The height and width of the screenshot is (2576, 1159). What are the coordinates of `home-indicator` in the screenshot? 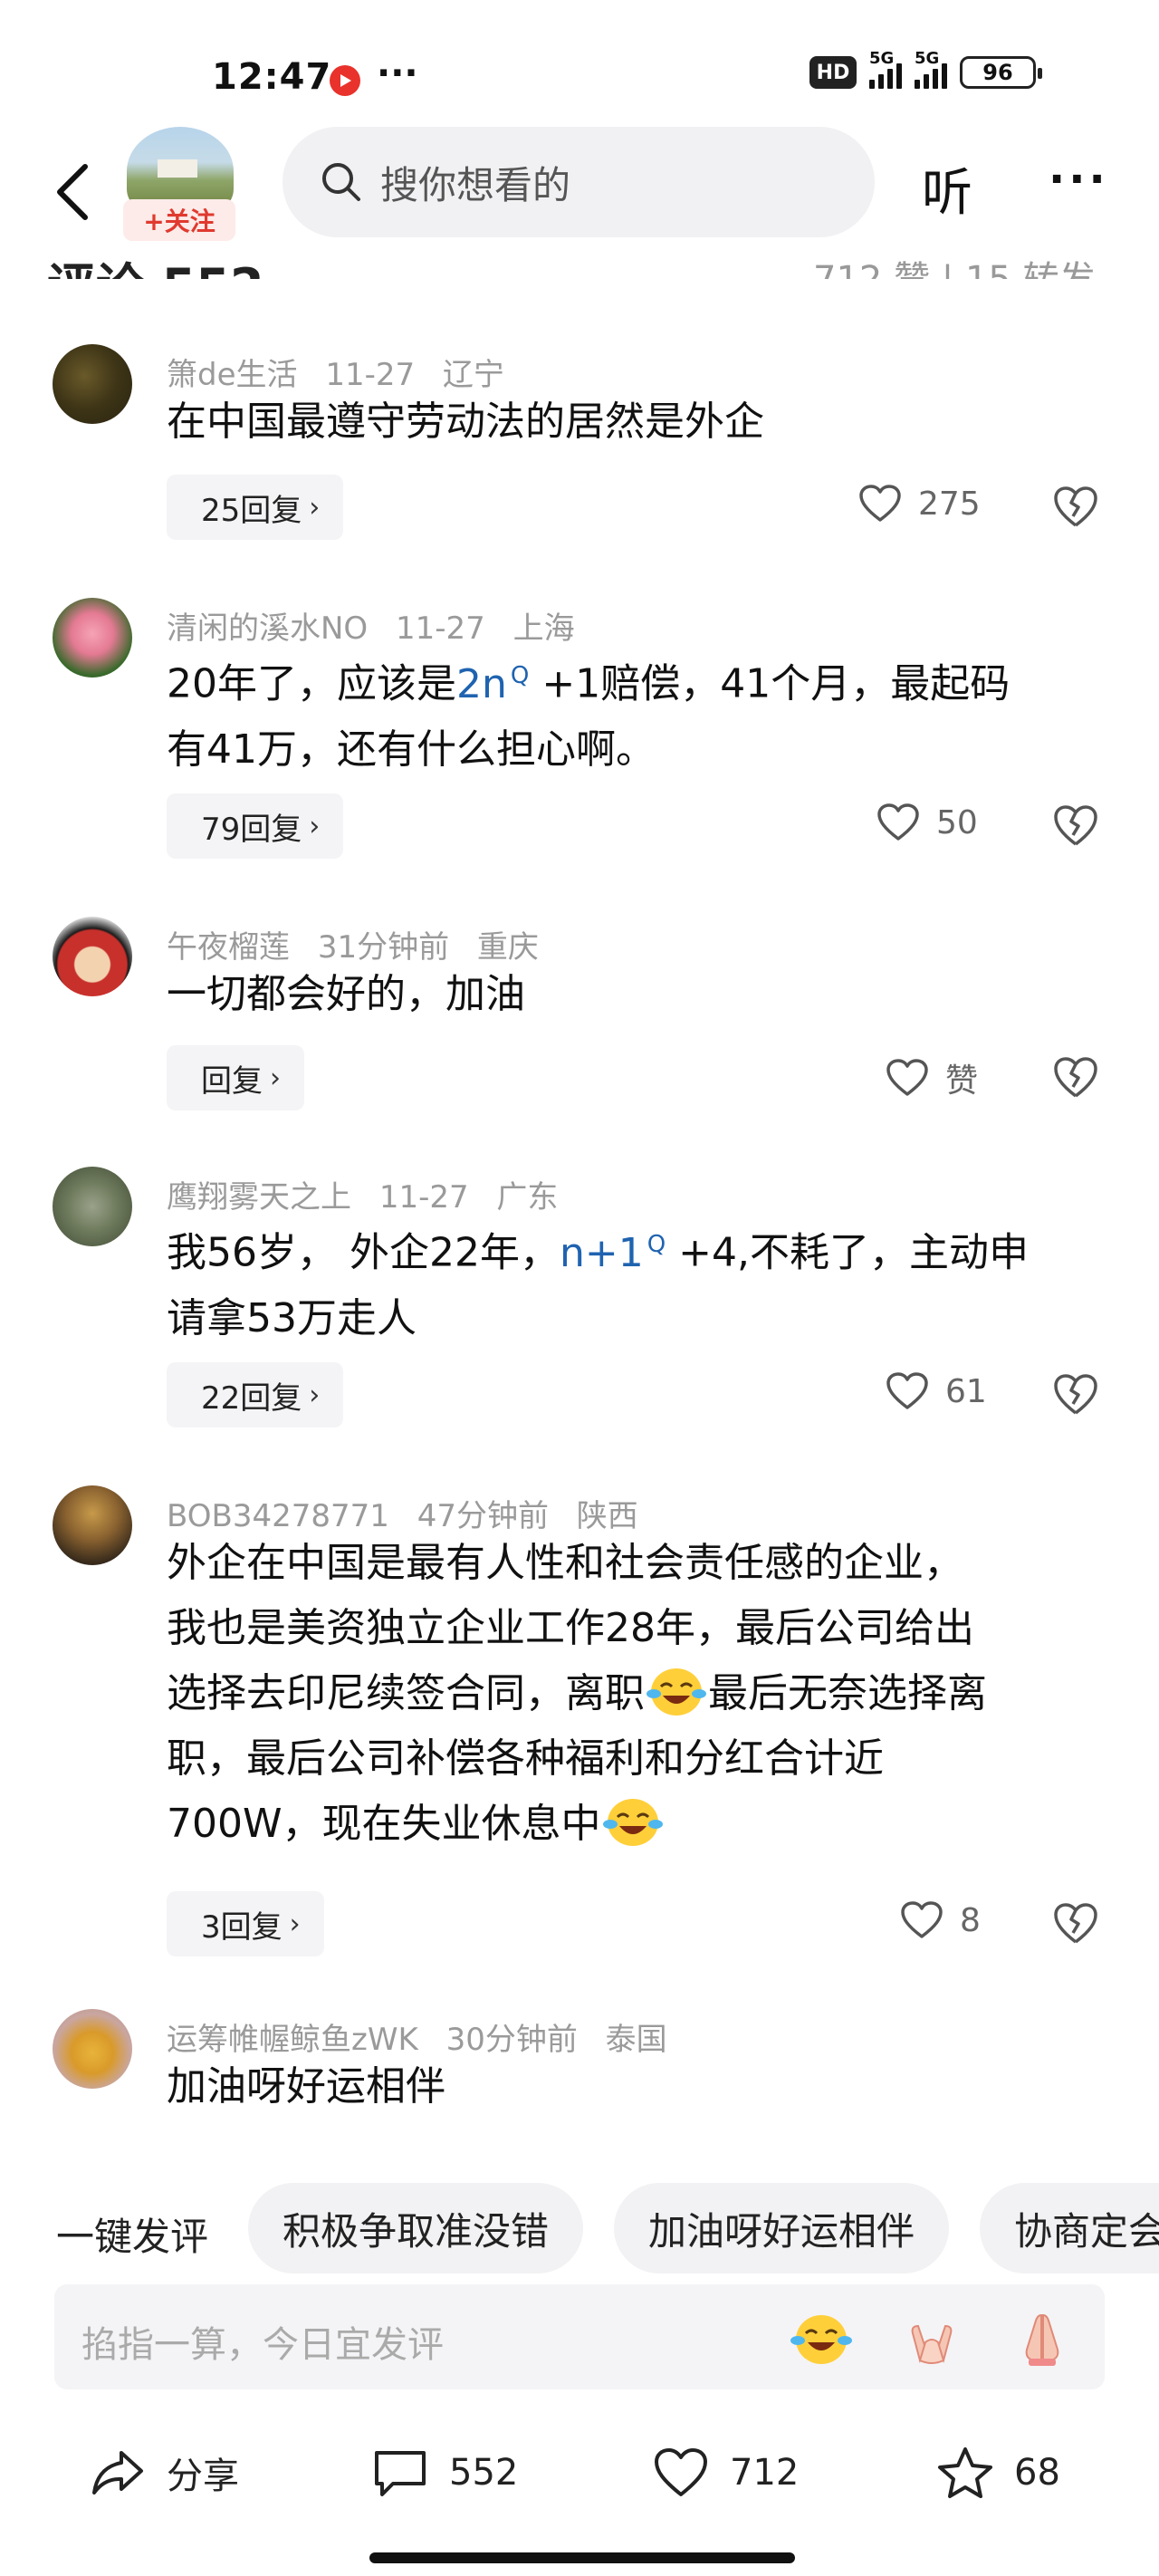 It's located at (582, 2557).